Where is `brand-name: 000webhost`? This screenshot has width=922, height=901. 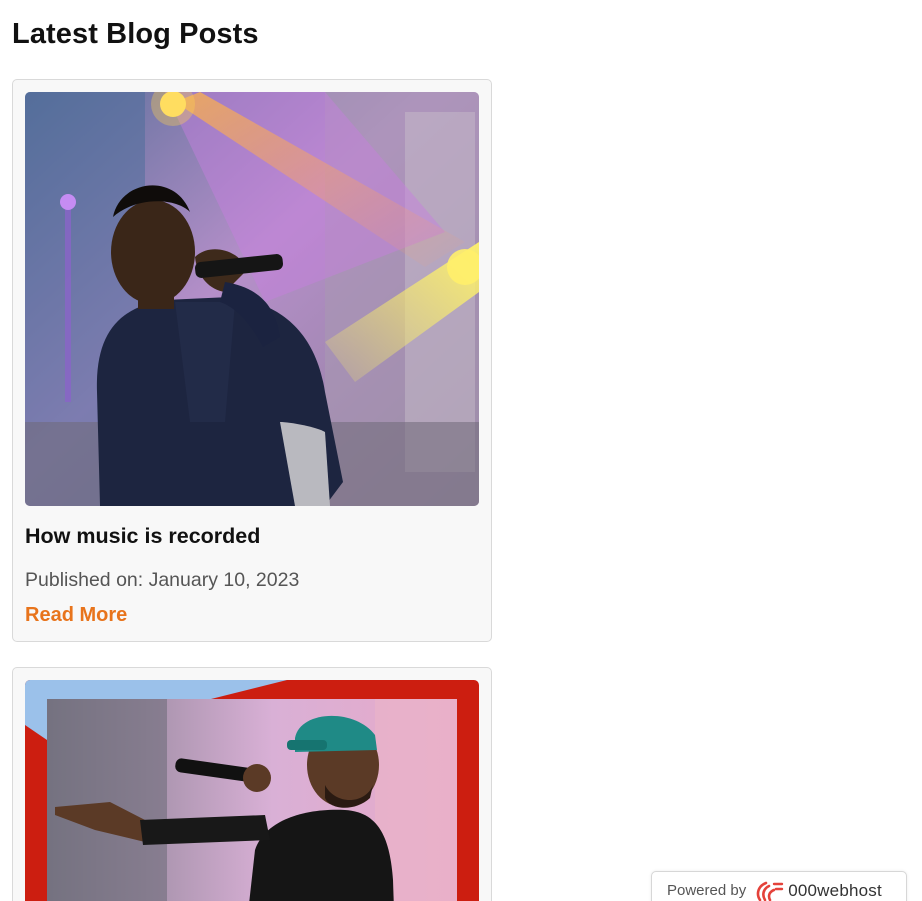
brand-name: 000webhost is located at coordinates (835, 890).